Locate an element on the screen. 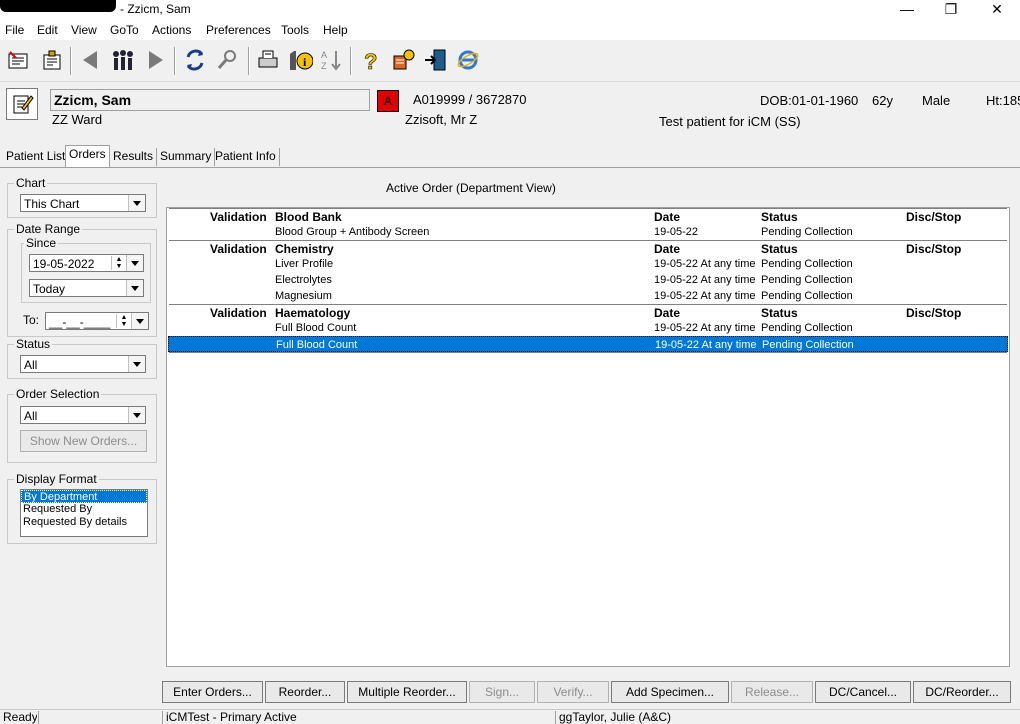 The width and height of the screenshot is (1020, 724). edit-patient-icon is located at coordinates (22, 104).